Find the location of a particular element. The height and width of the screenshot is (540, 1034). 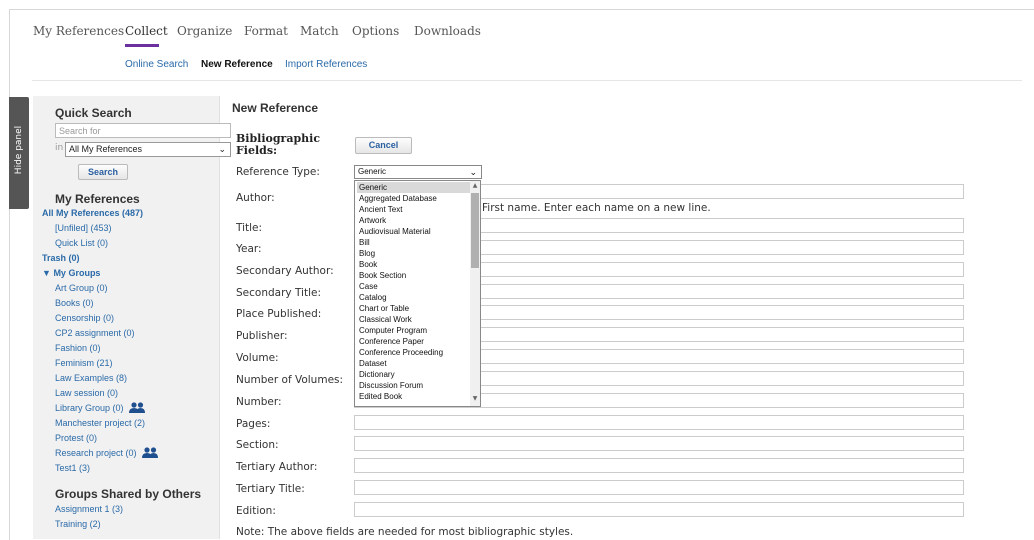

tertiary-title-input is located at coordinates (659, 487).